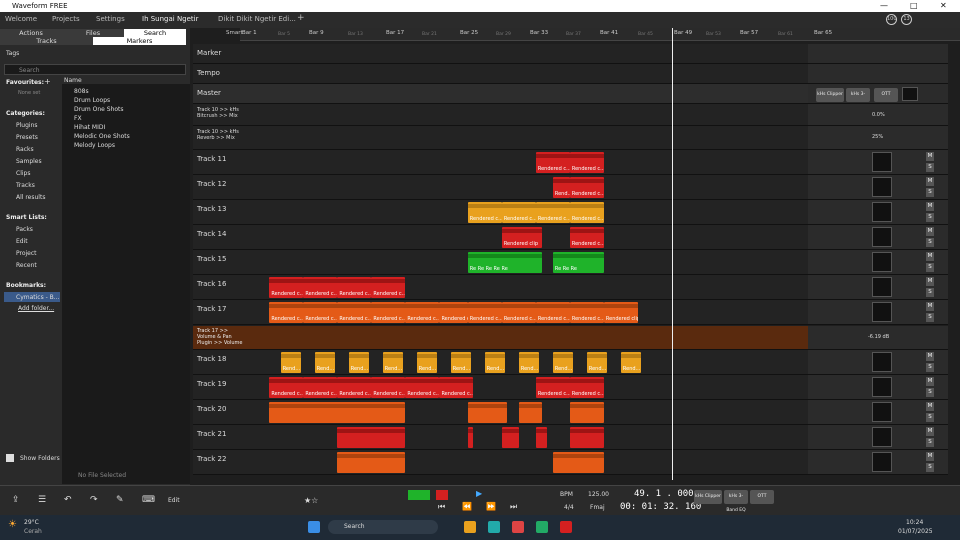  I want to click on menu-icon: ☰, so click(42, 500).